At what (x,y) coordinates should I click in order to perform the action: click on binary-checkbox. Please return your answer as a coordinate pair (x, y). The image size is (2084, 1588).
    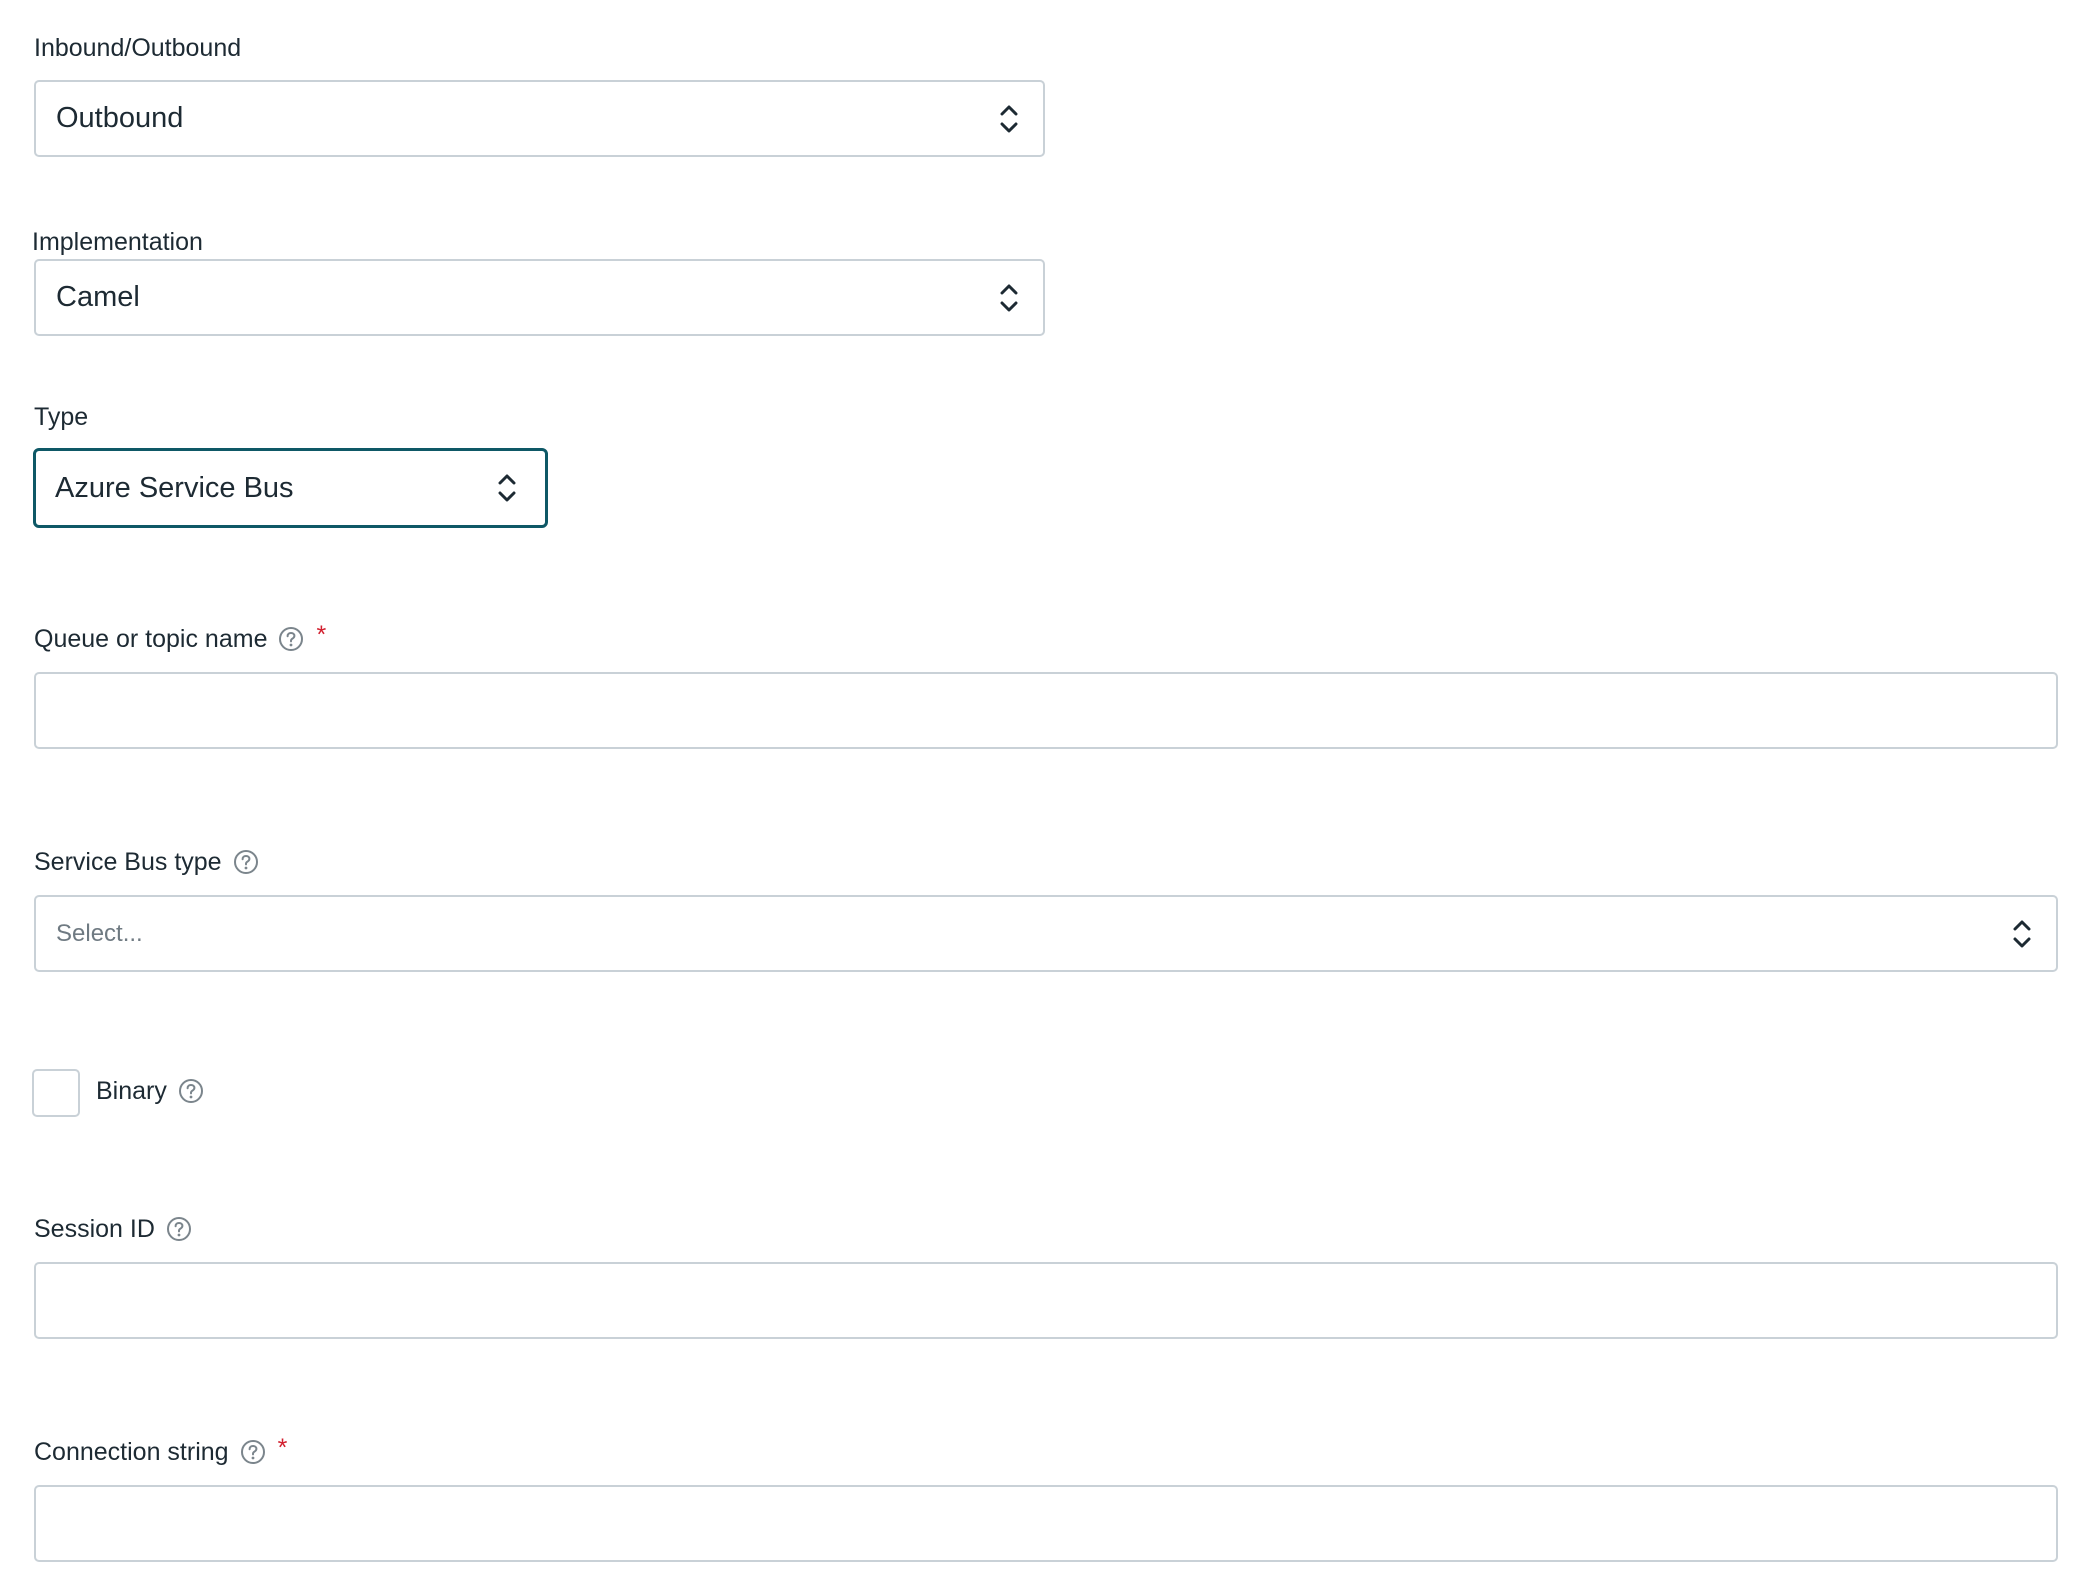
    Looking at the image, I should click on (56, 1093).